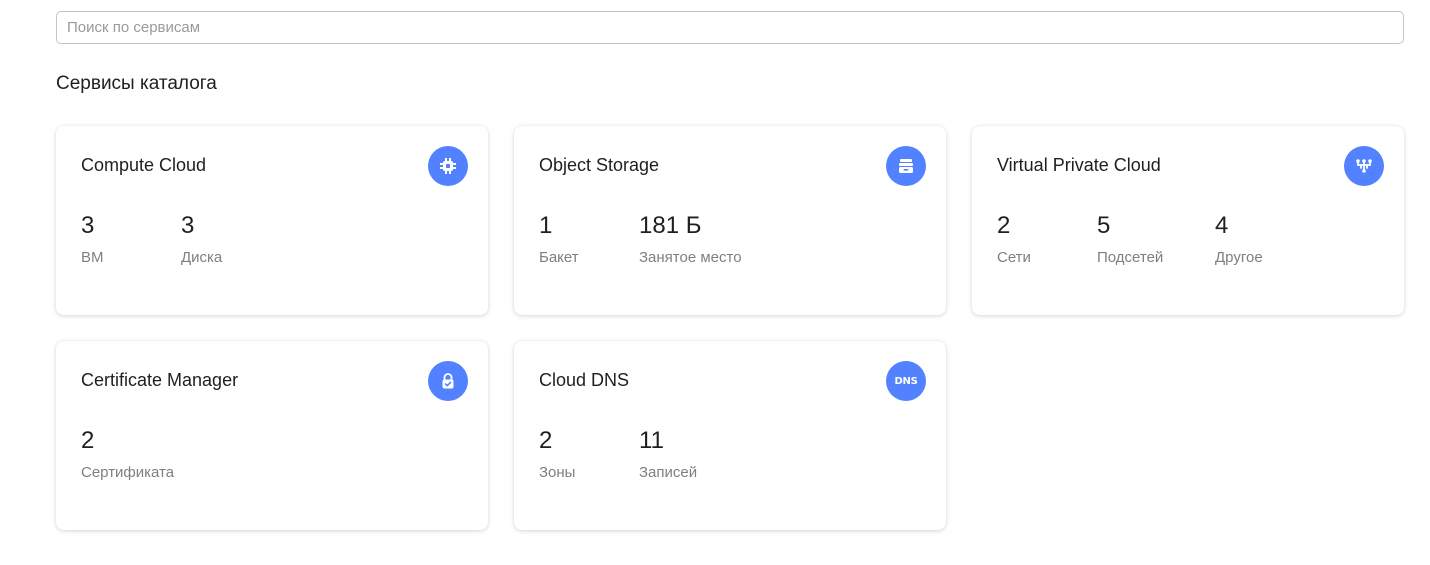  What do you see at coordinates (1364, 166) in the screenshot?
I see `network-icon` at bounding box center [1364, 166].